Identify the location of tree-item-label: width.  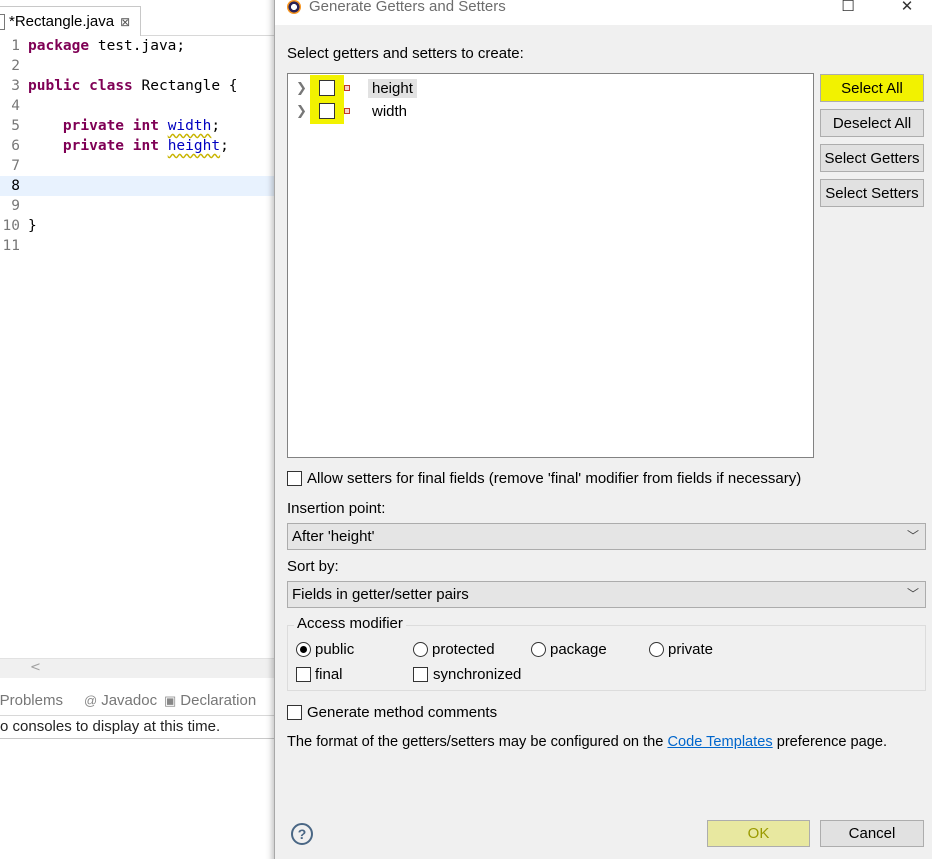
(390, 111).